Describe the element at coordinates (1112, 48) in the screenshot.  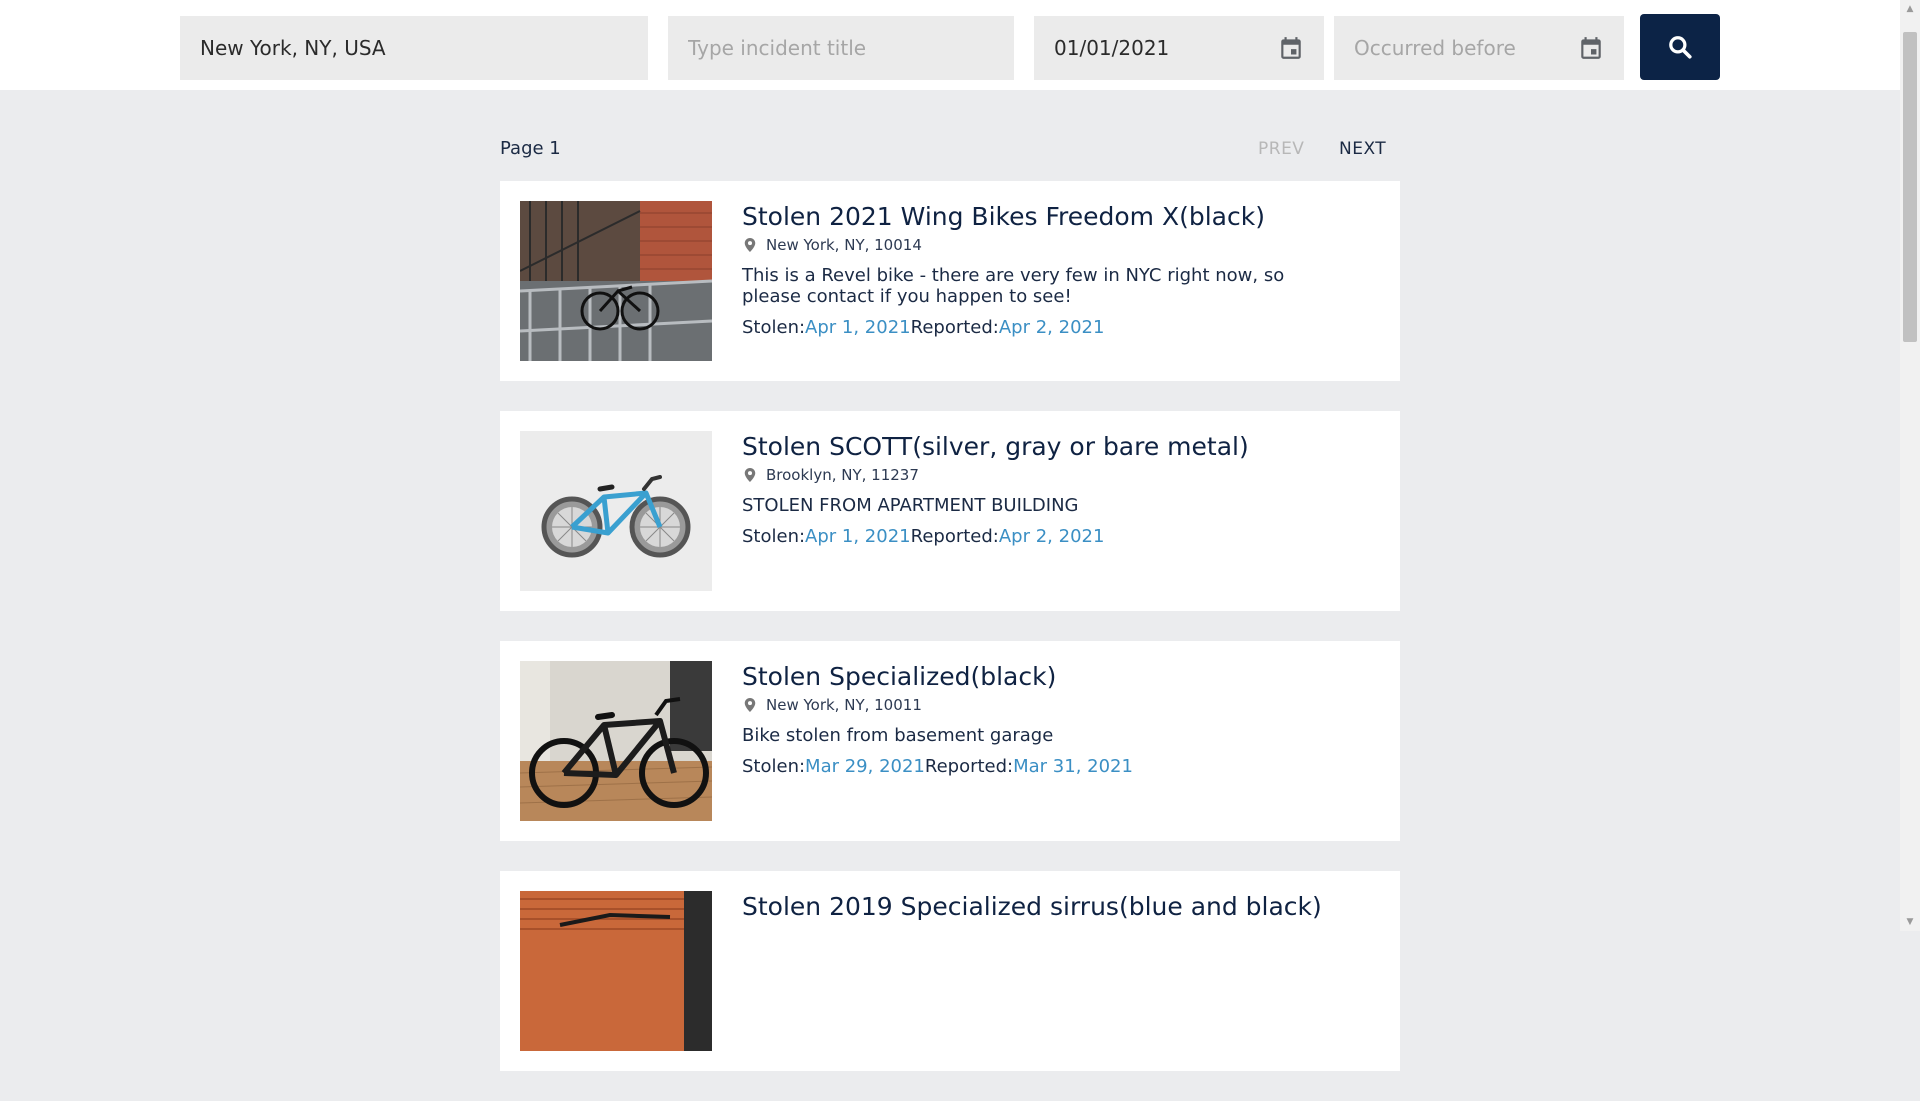
I see `occurred-after-value: 01/01/2021` at that location.